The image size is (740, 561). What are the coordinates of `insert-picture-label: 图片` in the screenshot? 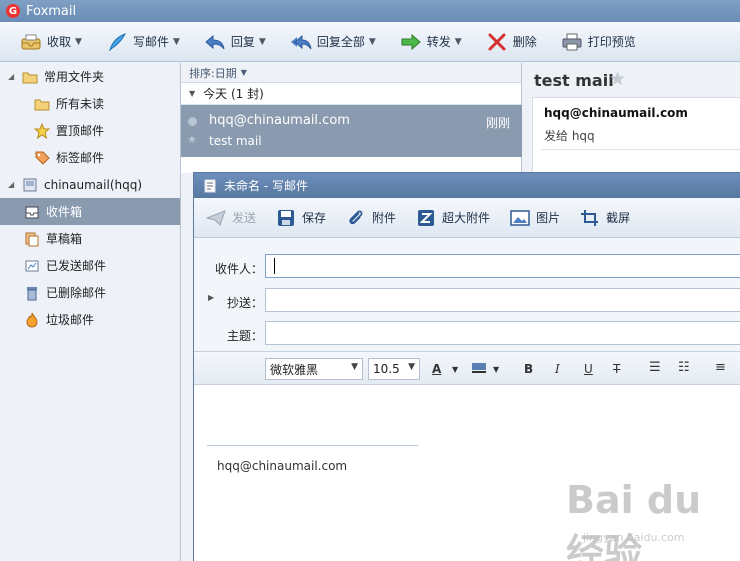 It's located at (548, 218).